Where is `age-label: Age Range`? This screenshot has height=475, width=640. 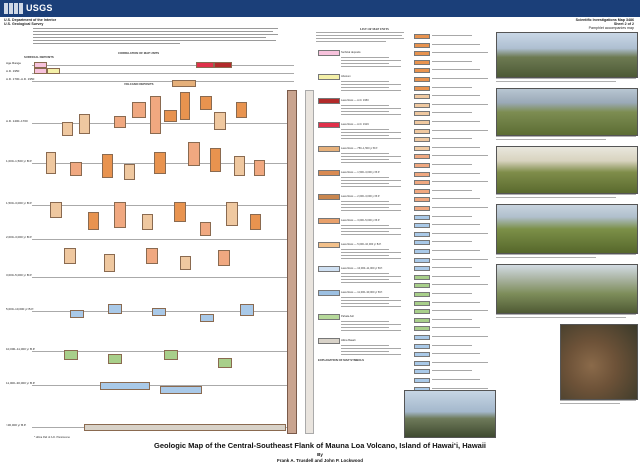
age-label: Age Range is located at coordinates (14, 63).